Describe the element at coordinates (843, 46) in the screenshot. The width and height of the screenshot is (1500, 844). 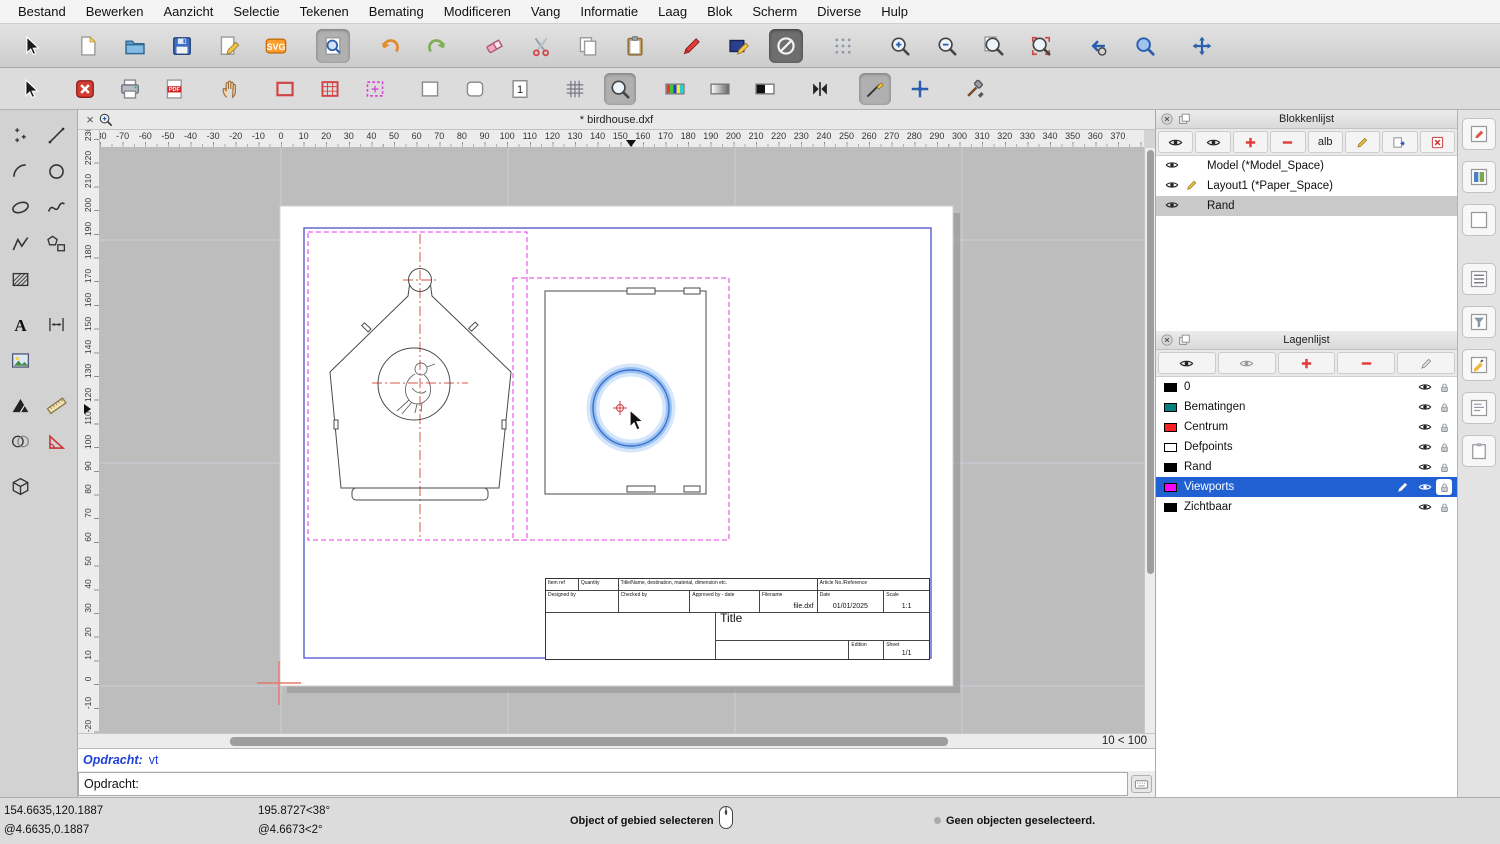
I see `grid-dots-button` at that location.